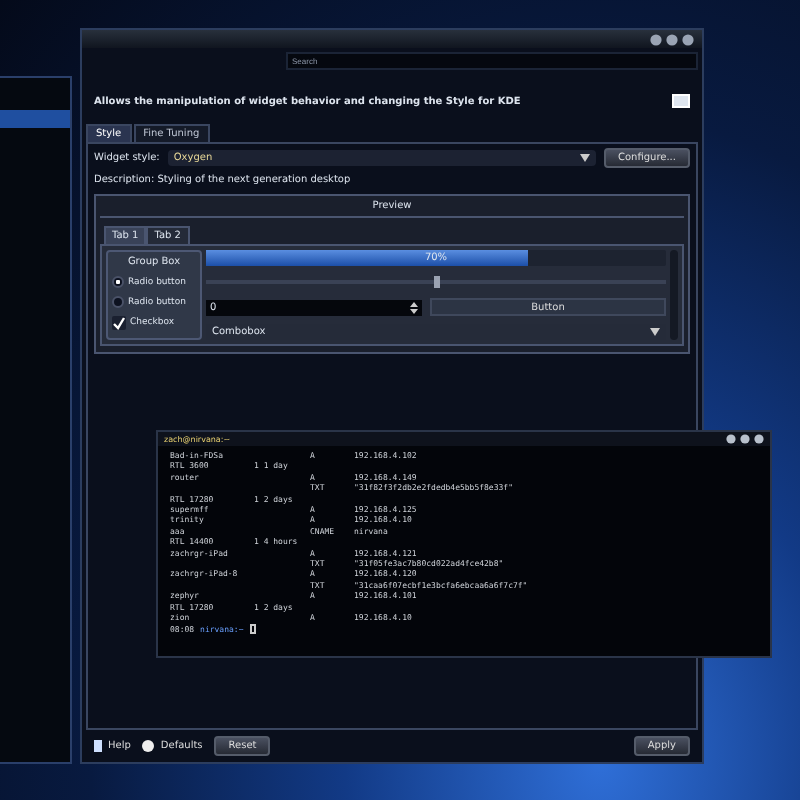 Image resolution: width=800 pixels, height=800 pixels. What do you see at coordinates (119, 323) in the screenshot?
I see `checkbox` at bounding box center [119, 323].